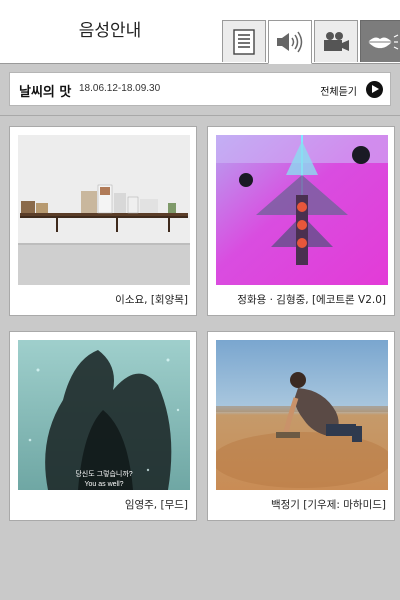  What do you see at coordinates (156, 505) in the screenshot?
I see `artwork-caption: 임영주, [무드]` at bounding box center [156, 505].